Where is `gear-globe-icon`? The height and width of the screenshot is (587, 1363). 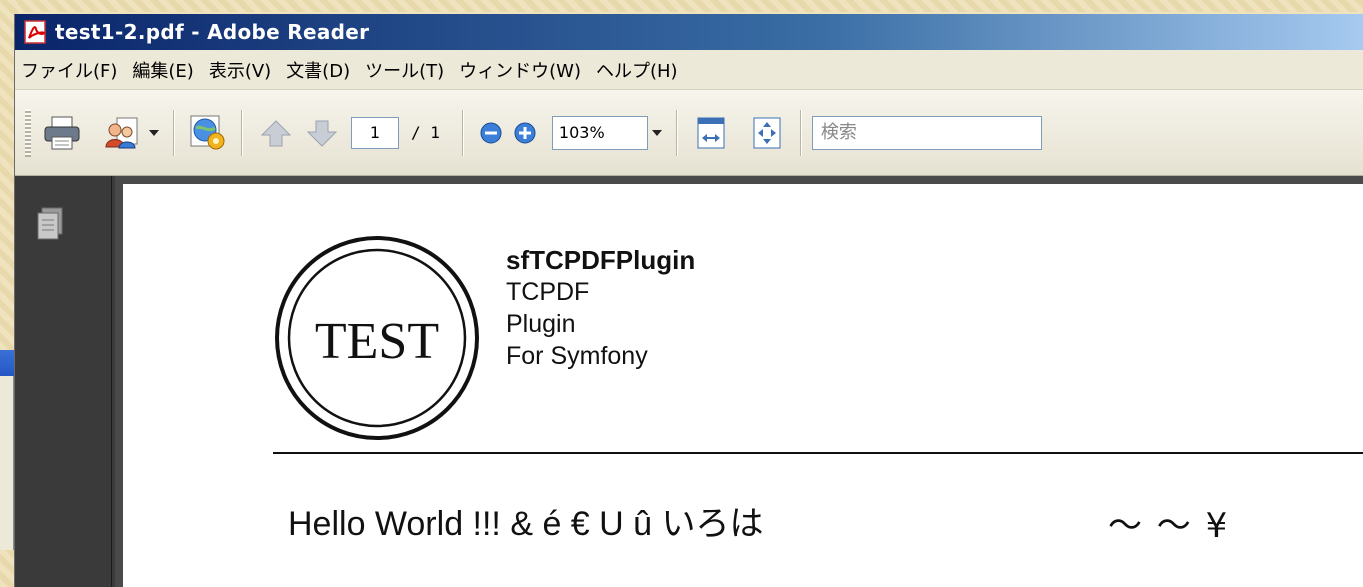
gear-globe-icon is located at coordinates (207, 132).